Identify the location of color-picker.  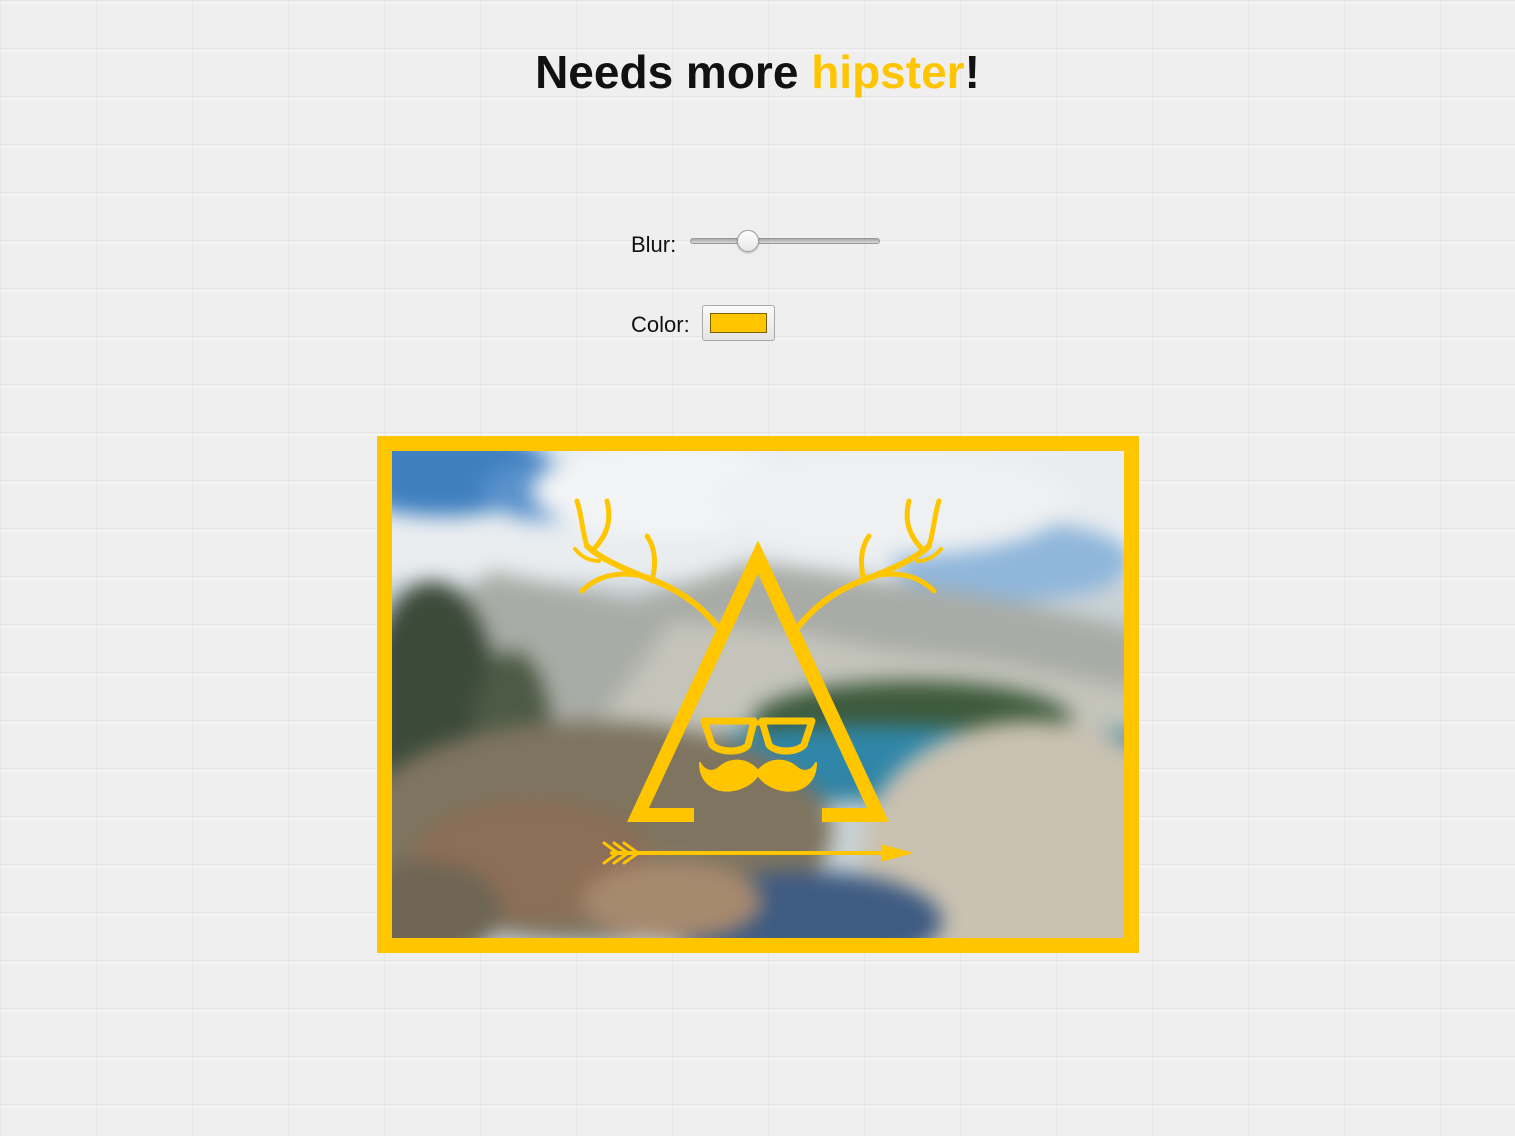
(738, 323).